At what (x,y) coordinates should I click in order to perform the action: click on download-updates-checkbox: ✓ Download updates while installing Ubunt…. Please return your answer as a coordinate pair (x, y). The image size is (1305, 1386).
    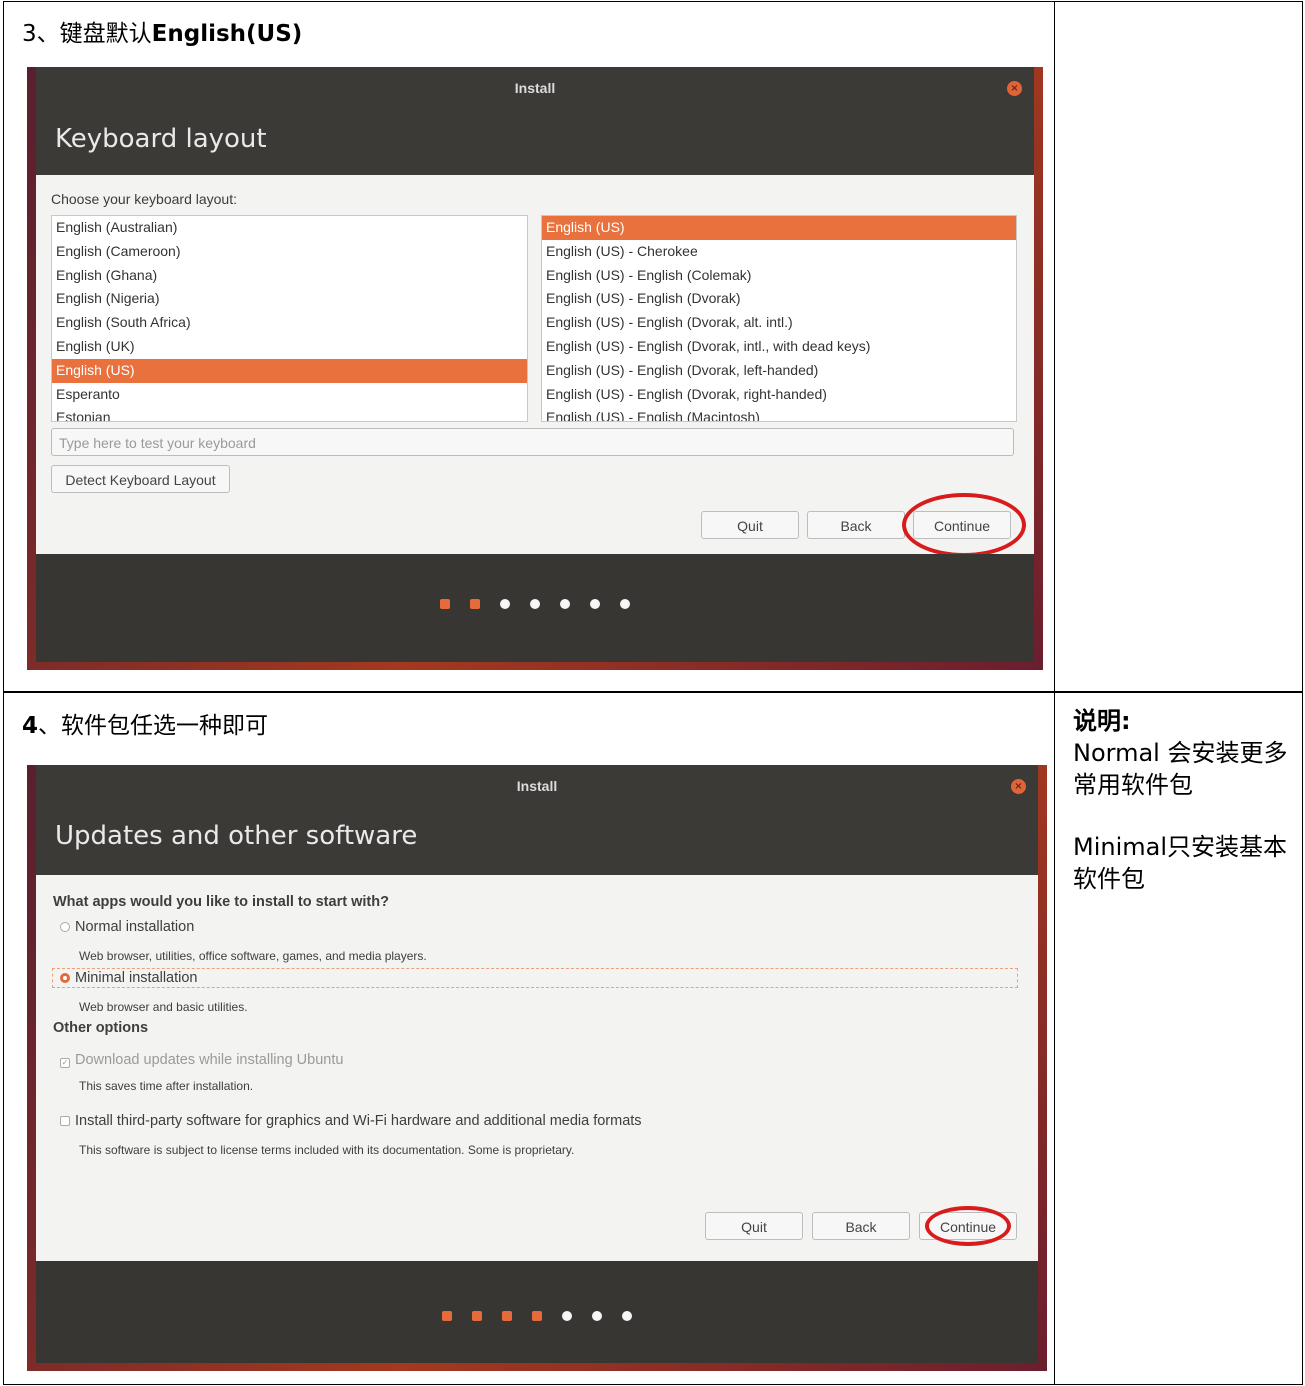
    Looking at the image, I should click on (201, 1060).